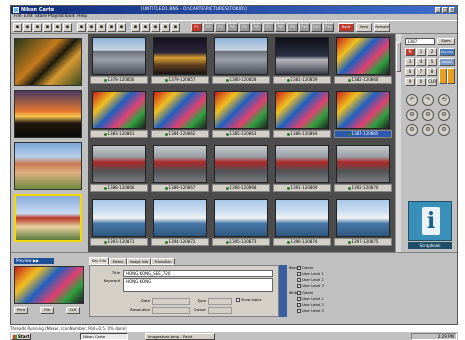  Describe the element at coordinates (67, 27) in the screenshot. I see `copy-icon: ▪` at that location.